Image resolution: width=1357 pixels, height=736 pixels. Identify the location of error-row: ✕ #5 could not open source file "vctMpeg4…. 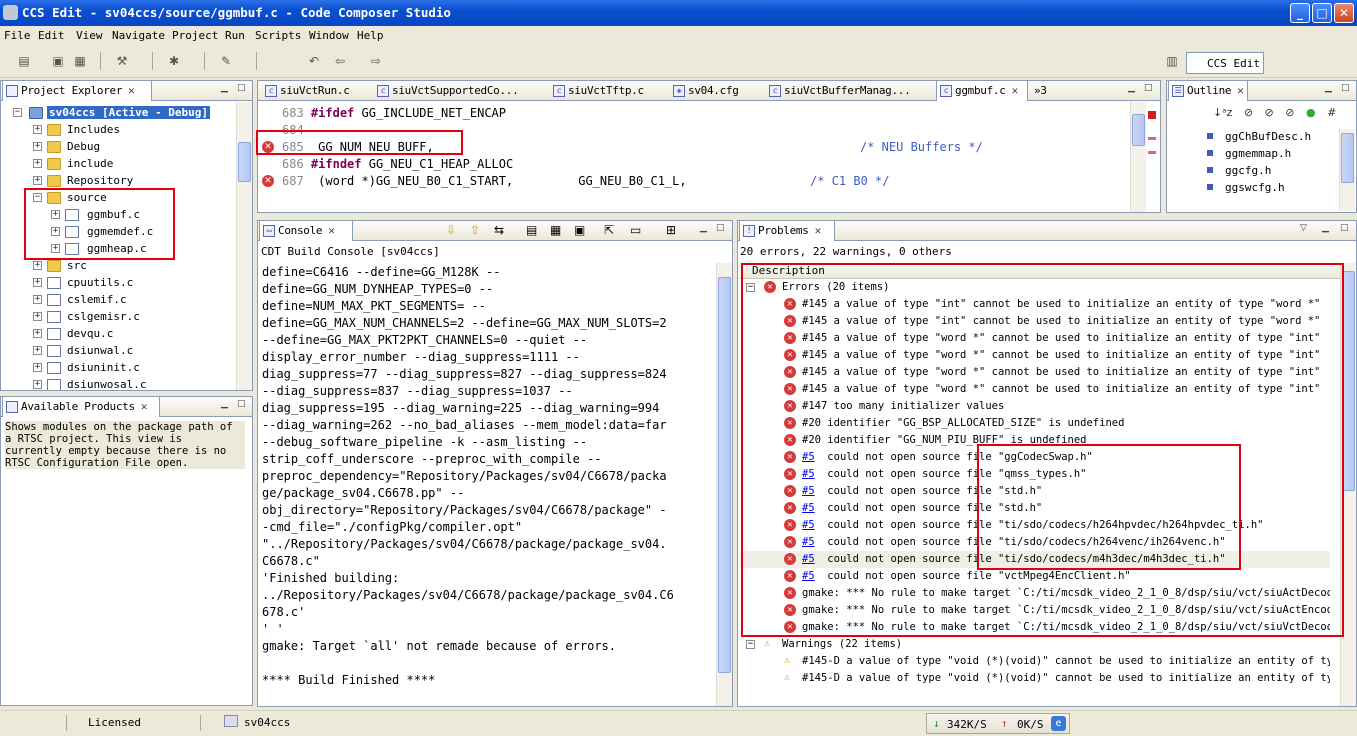
(1035, 576).